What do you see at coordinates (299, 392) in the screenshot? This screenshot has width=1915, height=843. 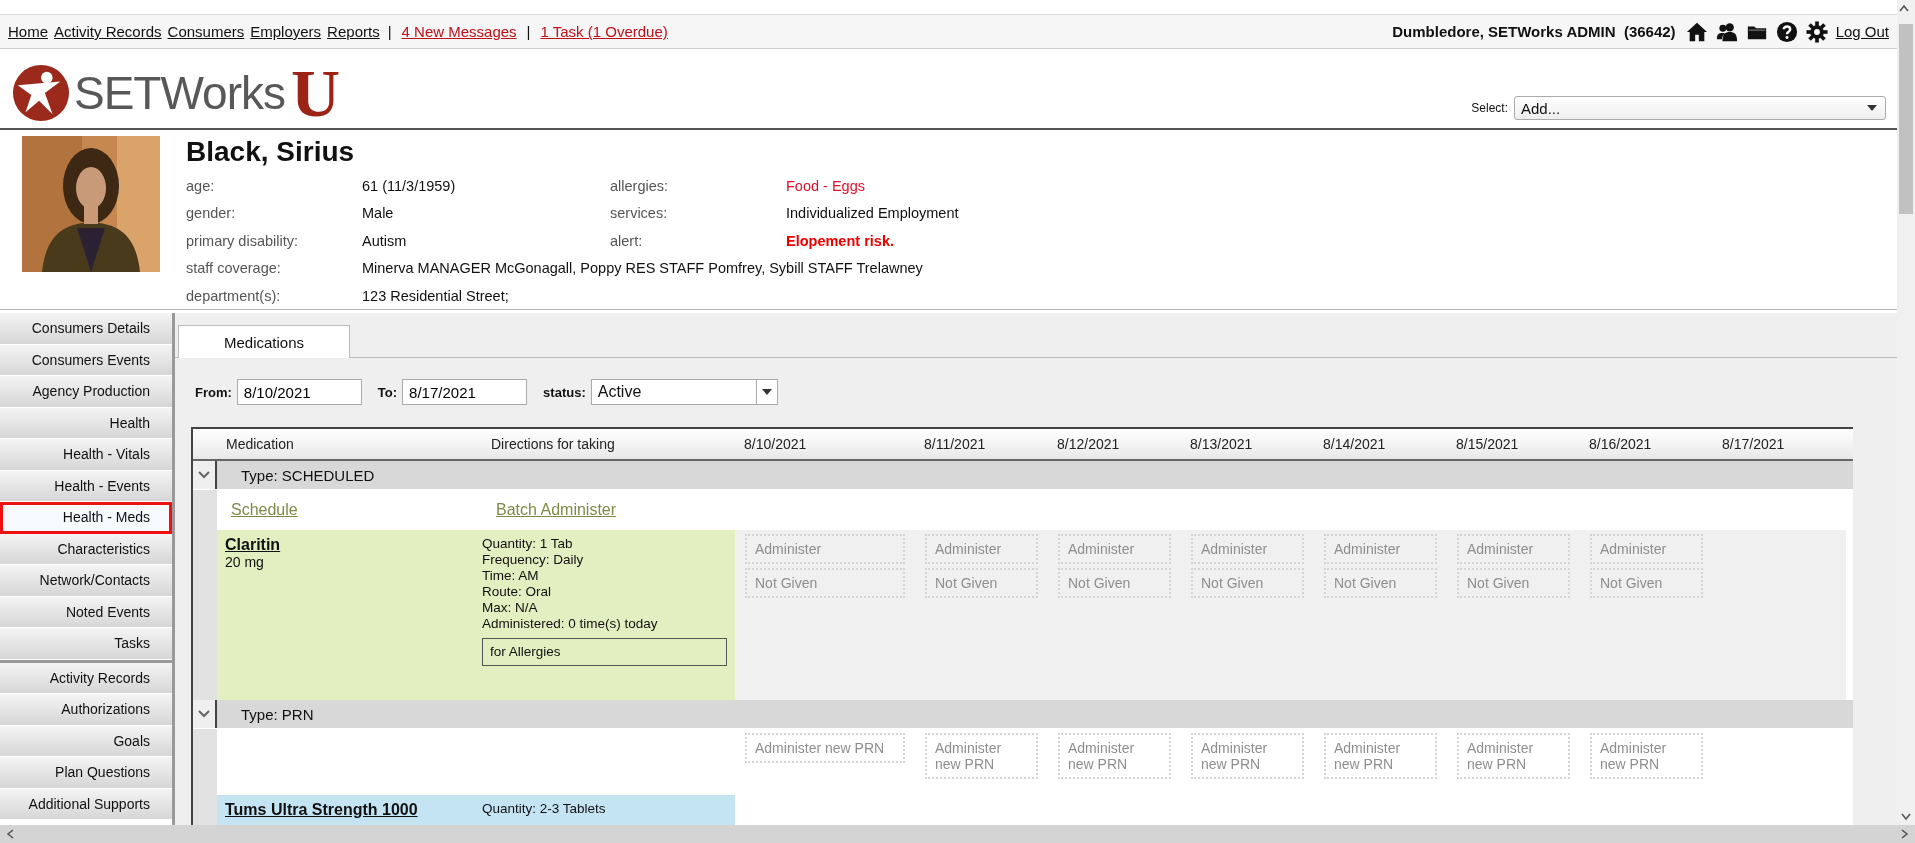 I see `date-field: 8/10/2021` at bounding box center [299, 392].